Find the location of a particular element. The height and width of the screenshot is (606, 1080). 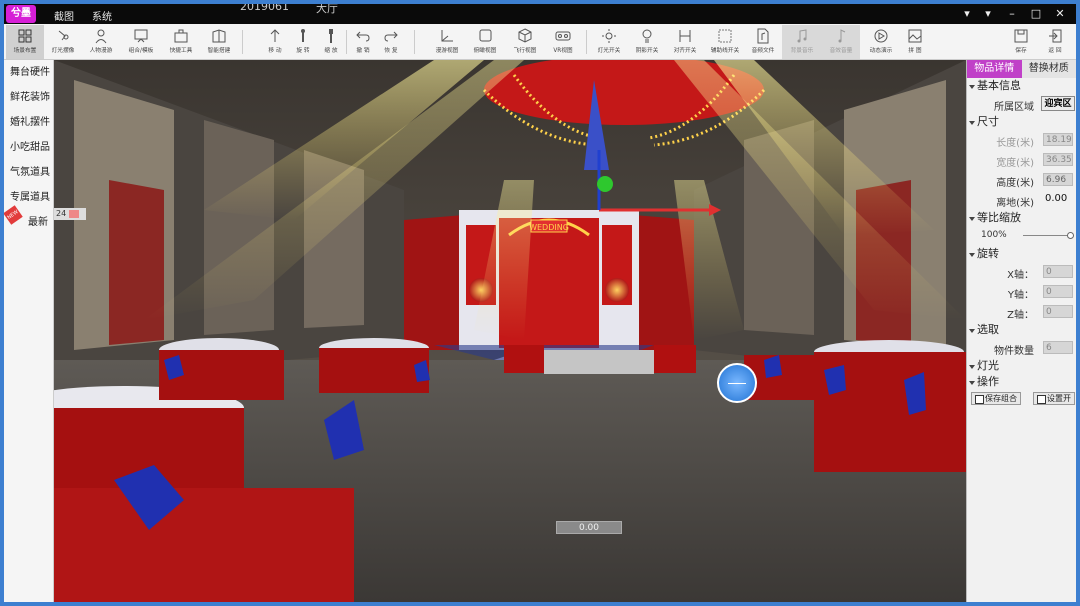

region-select: 迎宾区 is located at coordinates (1058, 103).